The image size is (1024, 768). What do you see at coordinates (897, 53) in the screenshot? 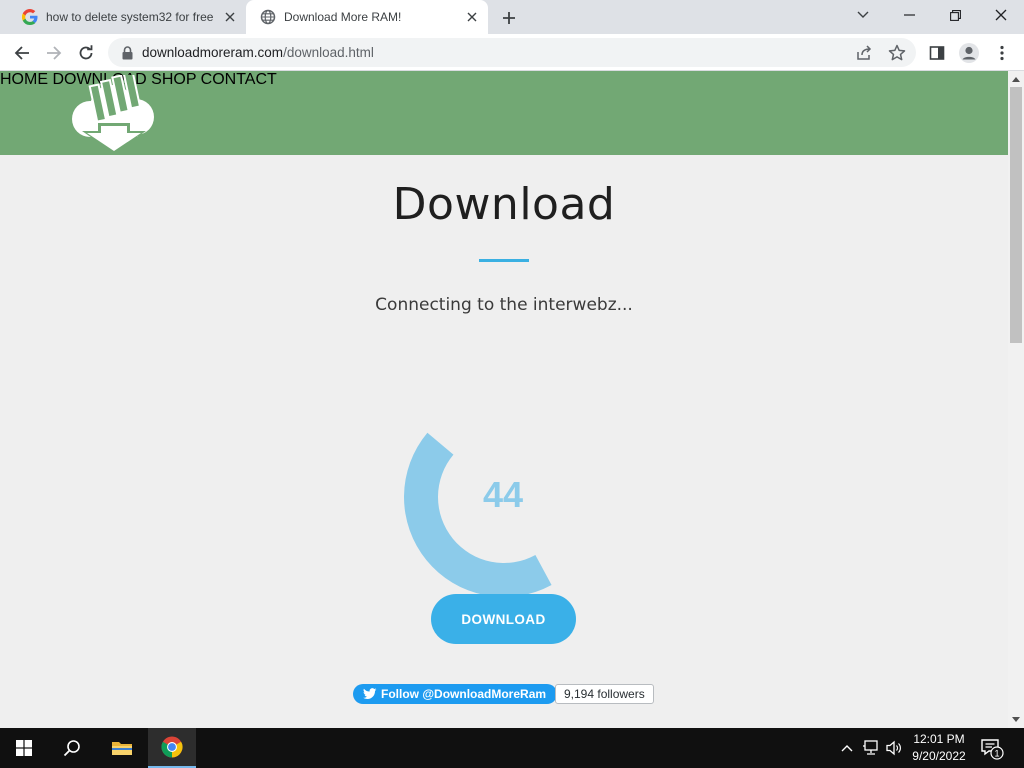
I see `bookmark-star-icon` at bounding box center [897, 53].